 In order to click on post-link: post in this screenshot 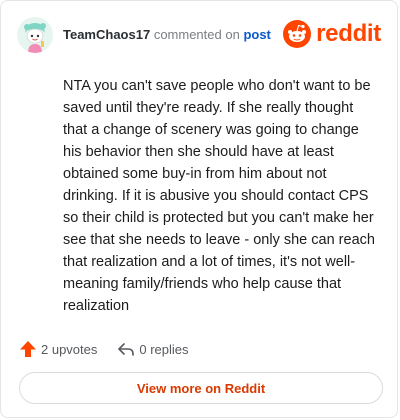, I will do `click(256, 34)`.